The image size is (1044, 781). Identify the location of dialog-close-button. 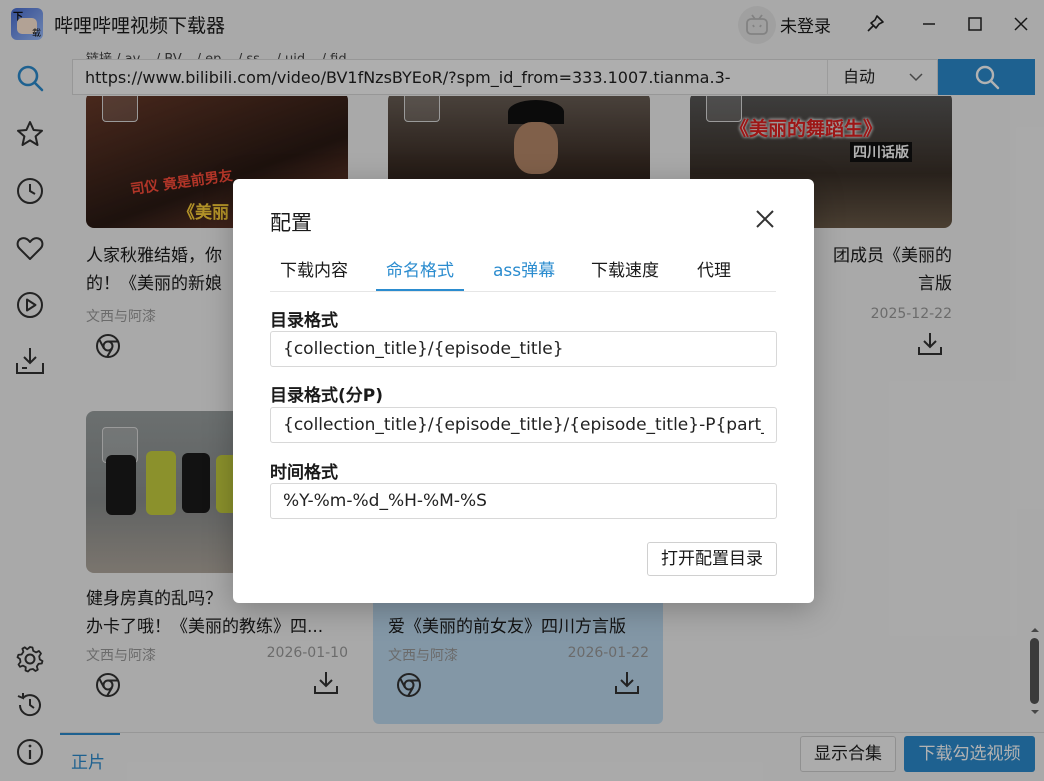
(765, 219).